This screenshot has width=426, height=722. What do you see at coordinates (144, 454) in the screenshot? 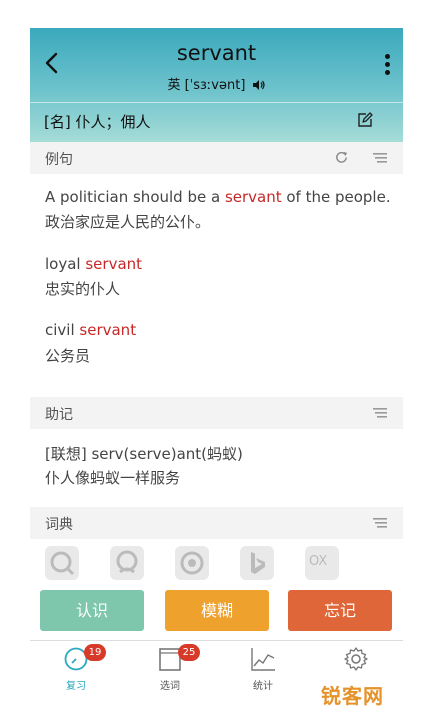
I see `mnemonic-line-1: [联想] serv(serve)ant(蚂蚁)` at bounding box center [144, 454].